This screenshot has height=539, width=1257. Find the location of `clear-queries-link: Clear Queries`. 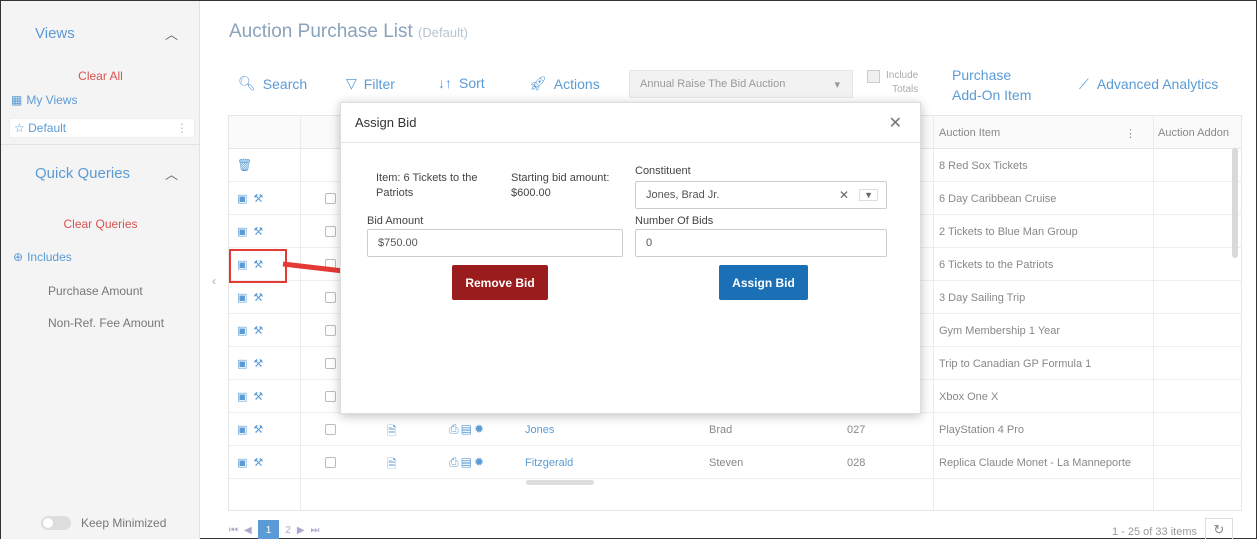

clear-queries-link: Clear Queries is located at coordinates (100, 224).